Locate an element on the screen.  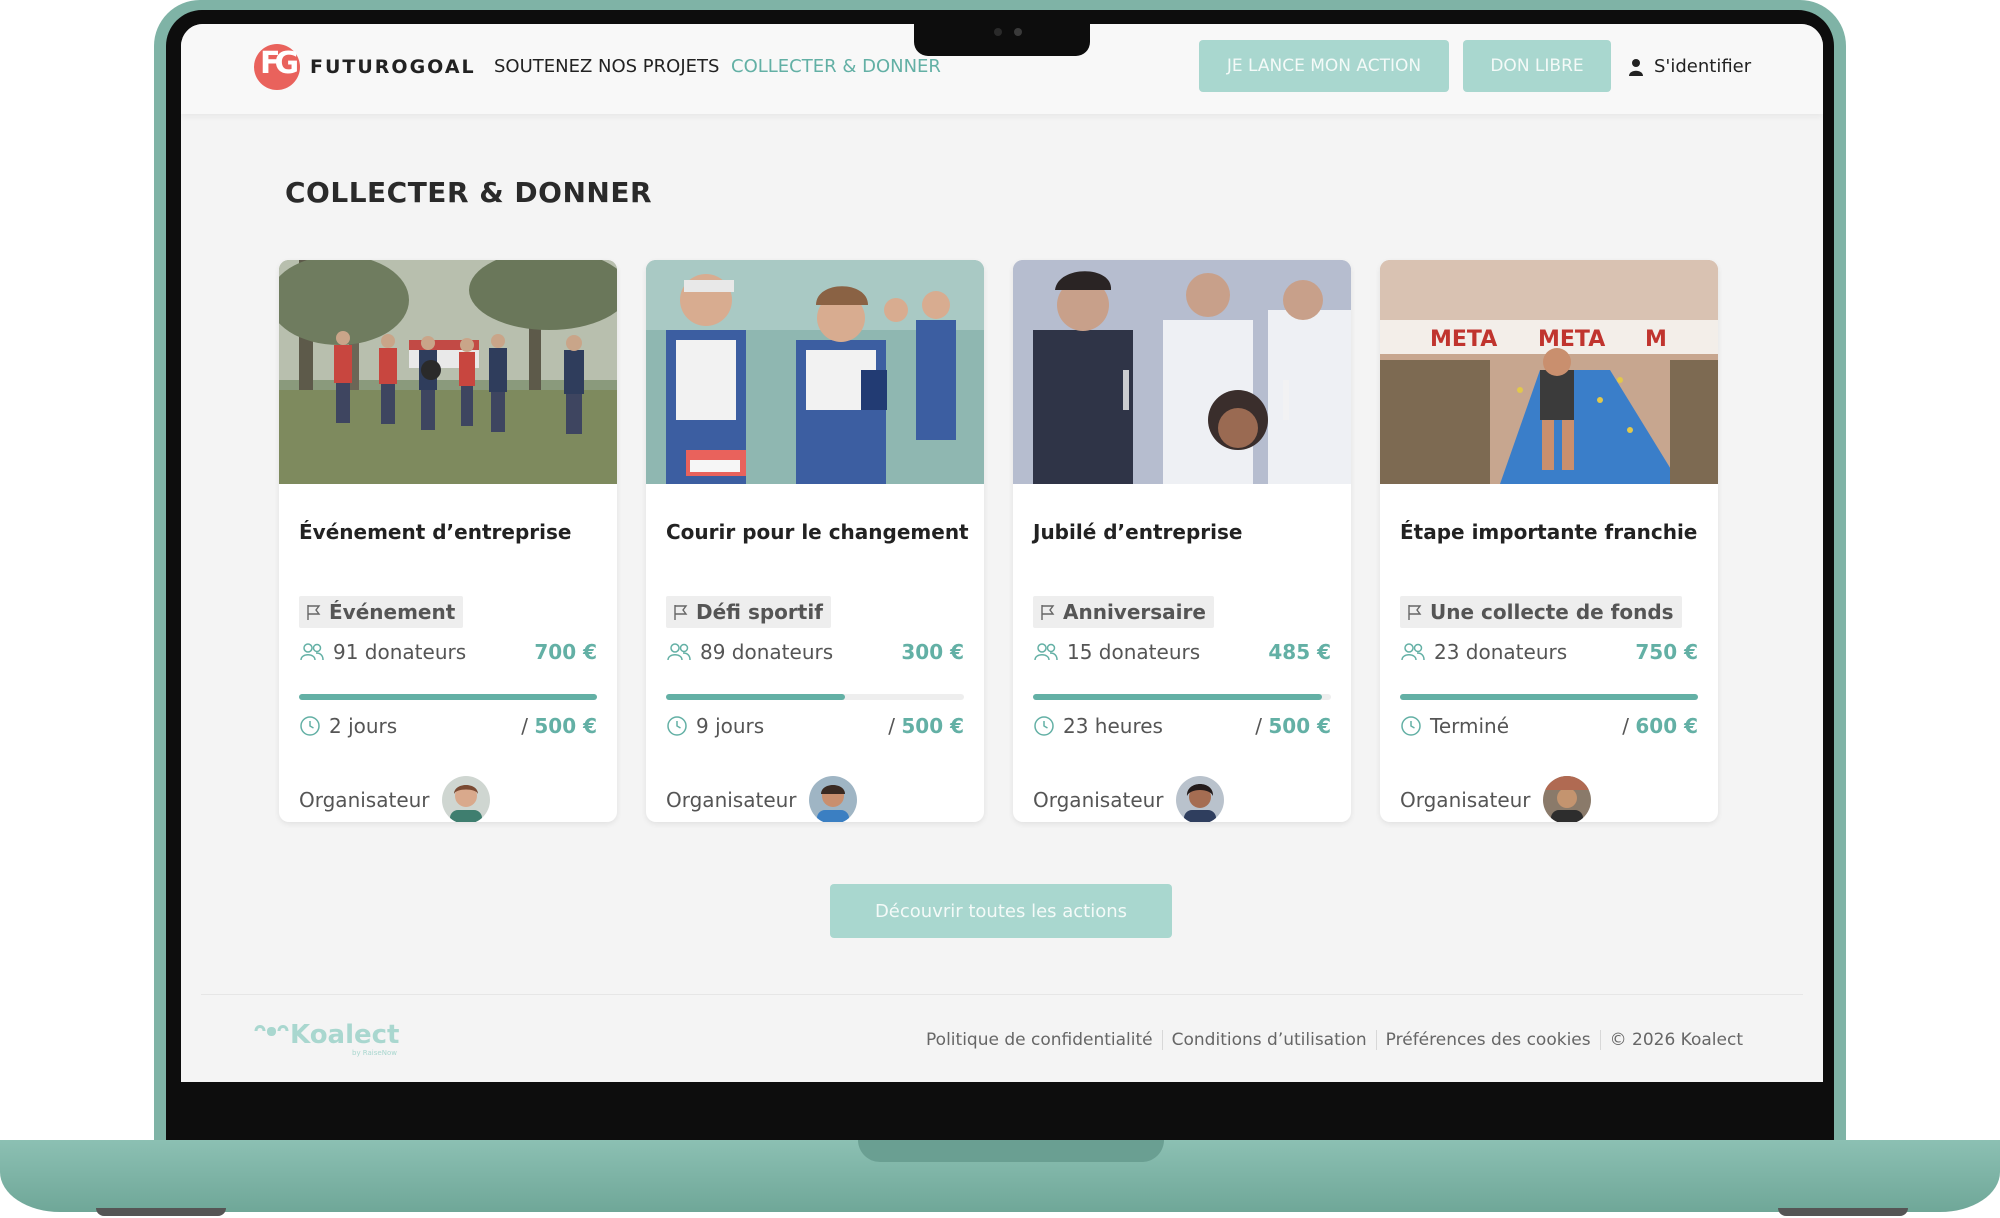
donors-count: 23 donateurs is located at coordinates (1501, 652).